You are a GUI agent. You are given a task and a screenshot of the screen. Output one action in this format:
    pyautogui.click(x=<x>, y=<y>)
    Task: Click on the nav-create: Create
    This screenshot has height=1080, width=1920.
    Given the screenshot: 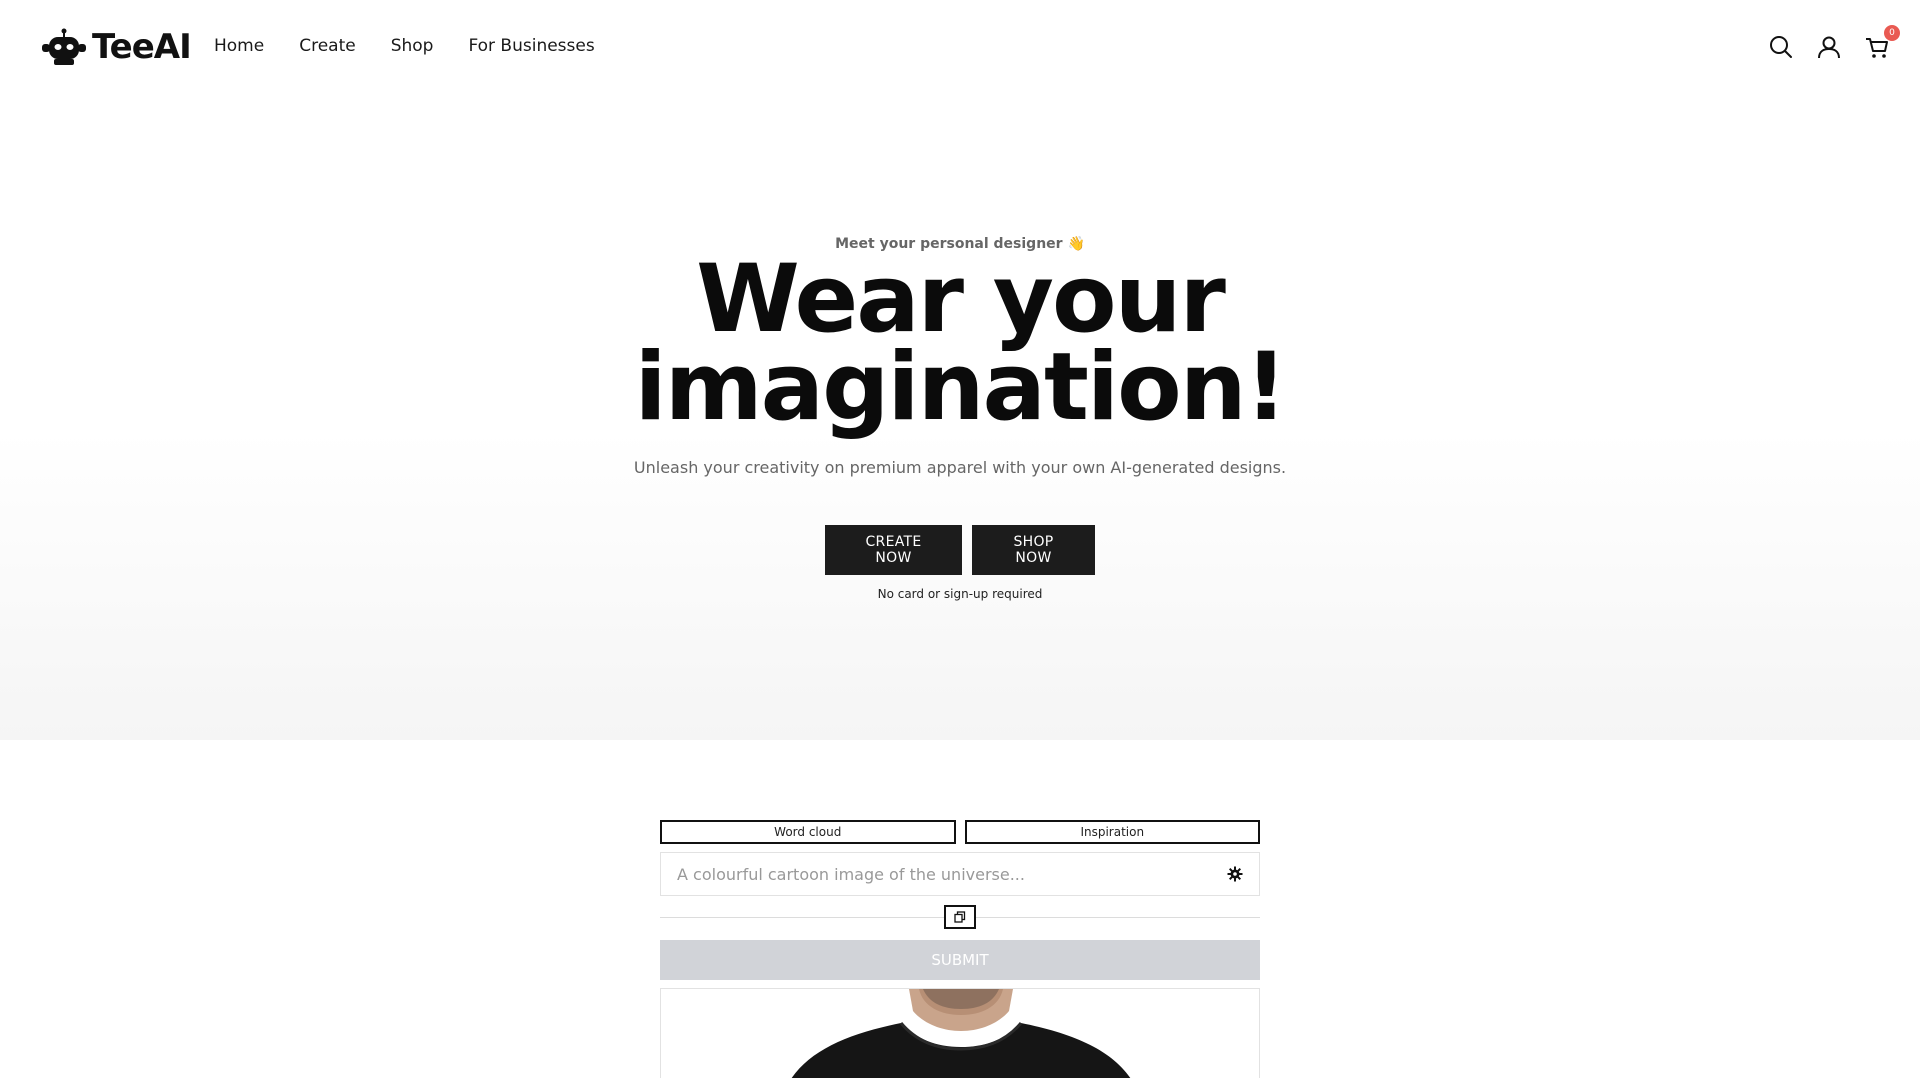 What is the action you would take?
    pyautogui.click(x=327, y=46)
    